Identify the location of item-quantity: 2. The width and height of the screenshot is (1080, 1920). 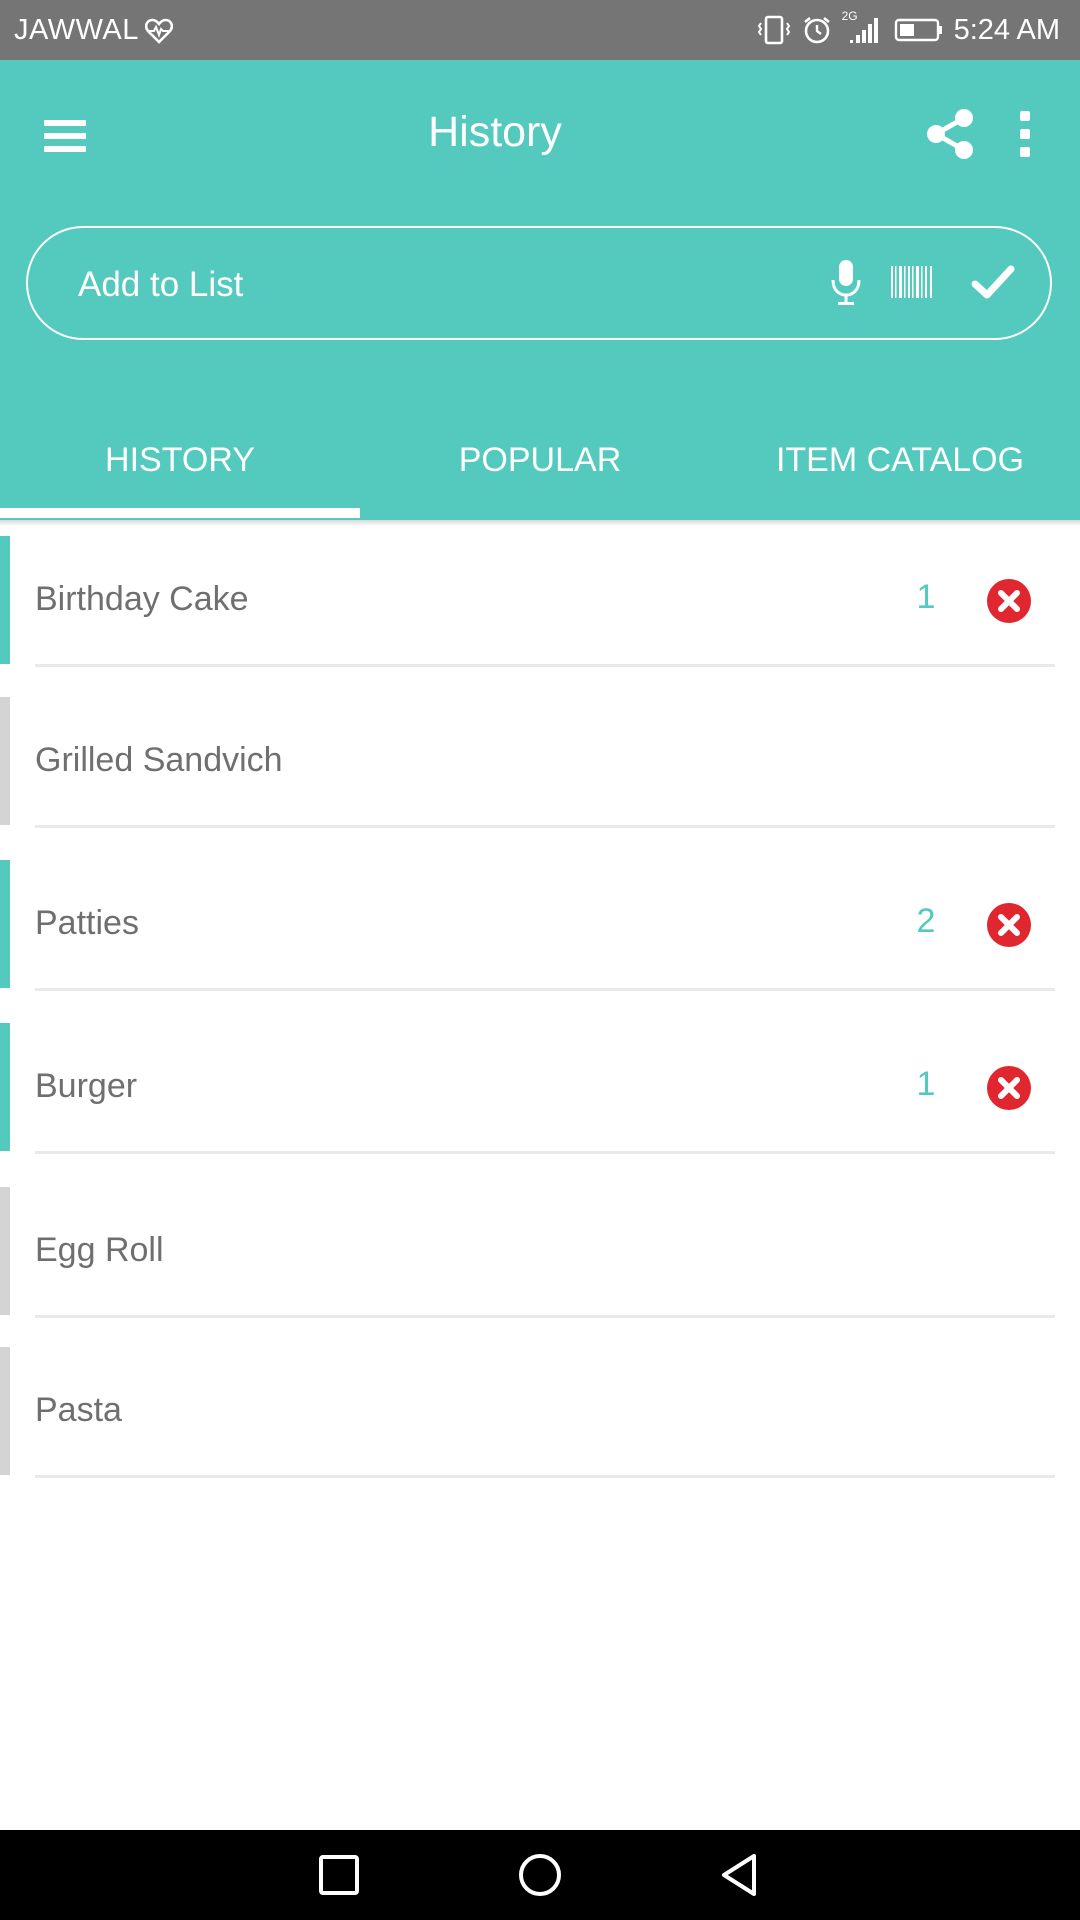
(926, 921).